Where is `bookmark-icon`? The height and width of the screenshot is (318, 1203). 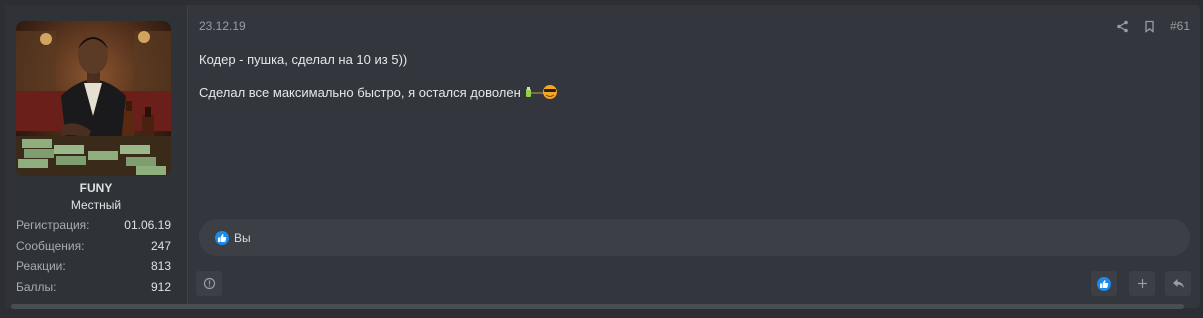 bookmark-icon is located at coordinates (1149, 26).